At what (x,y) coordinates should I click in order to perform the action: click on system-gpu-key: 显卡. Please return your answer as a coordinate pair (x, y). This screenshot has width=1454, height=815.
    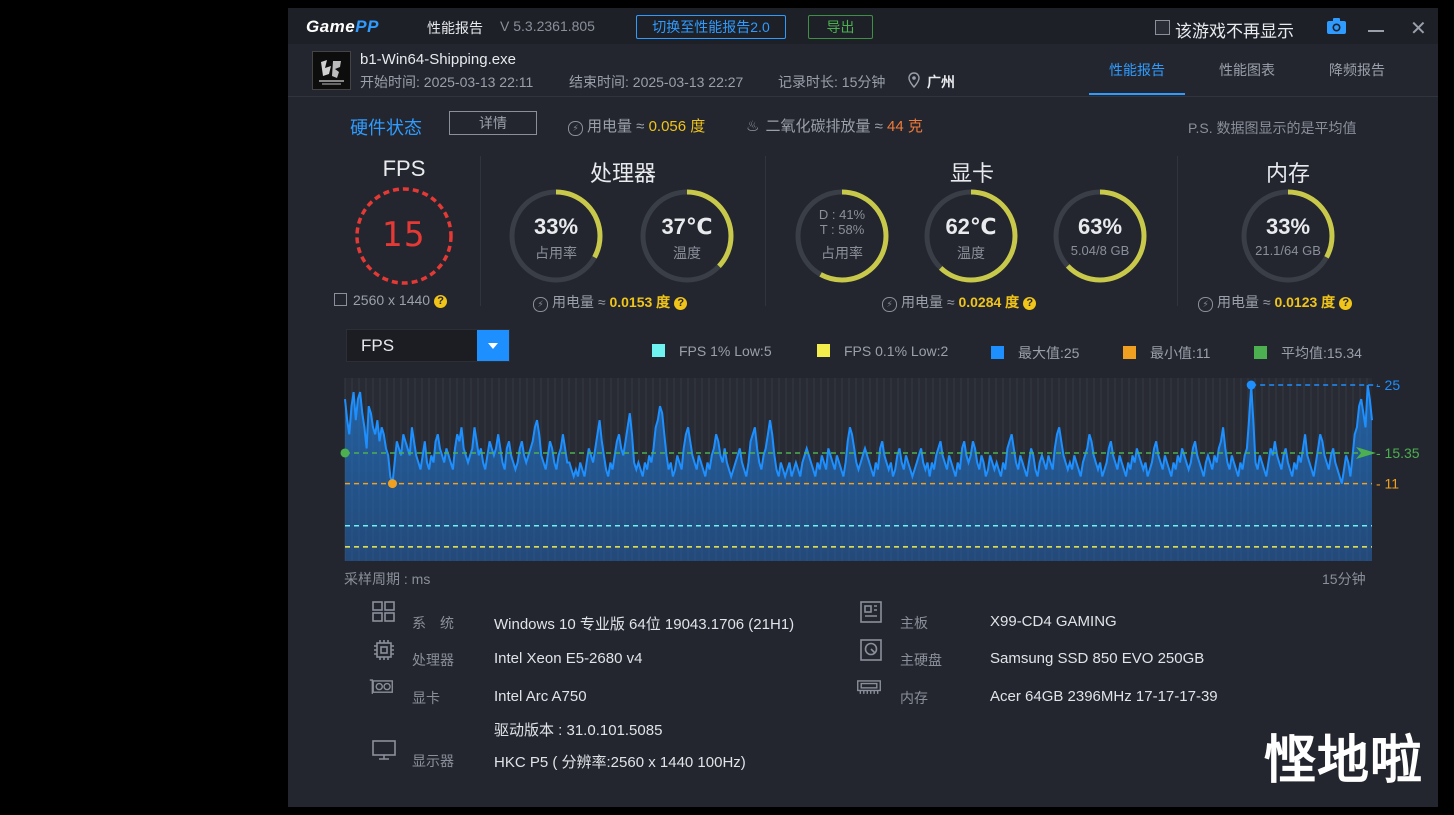
    Looking at the image, I should click on (426, 698).